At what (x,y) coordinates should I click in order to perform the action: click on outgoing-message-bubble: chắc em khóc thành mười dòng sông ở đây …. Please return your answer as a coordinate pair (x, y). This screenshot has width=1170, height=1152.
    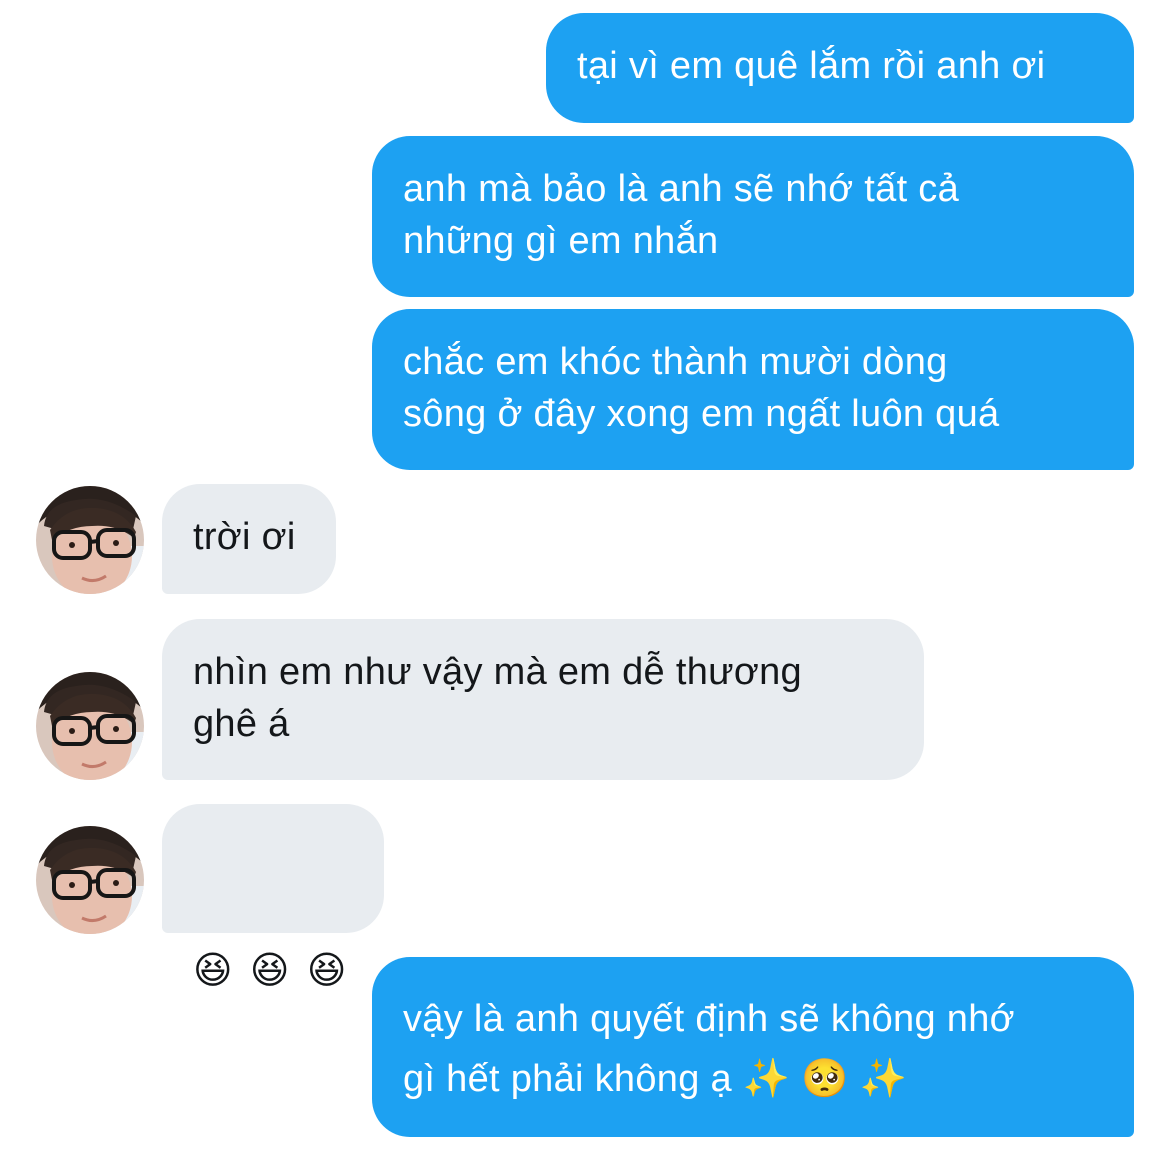
    Looking at the image, I should click on (753, 389).